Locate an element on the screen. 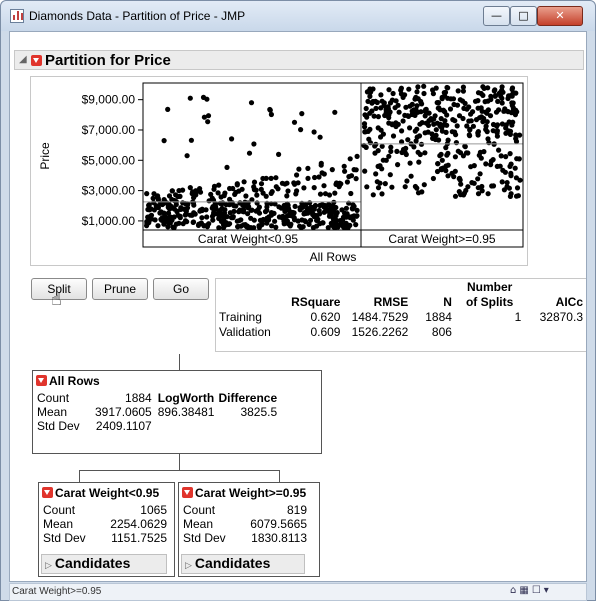  partition-report-header: ◢ Partition for Price is located at coordinates (299, 60).